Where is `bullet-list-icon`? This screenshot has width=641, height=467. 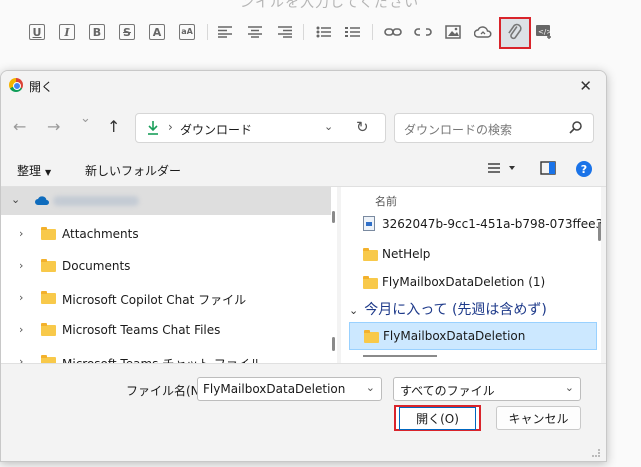
bullet-list-icon is located at coordinates (323, 32).